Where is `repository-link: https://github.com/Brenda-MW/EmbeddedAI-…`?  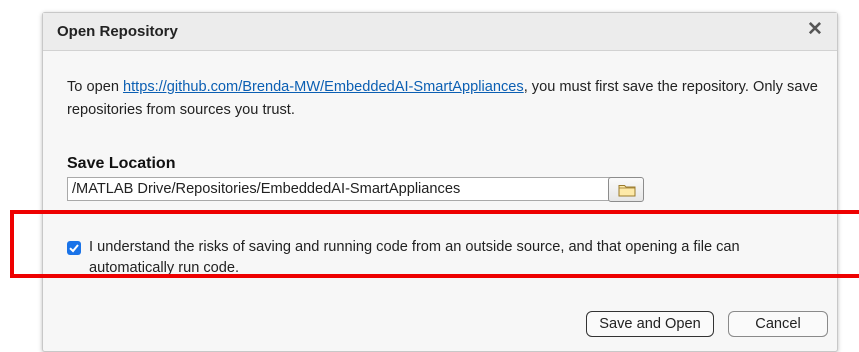
repository-link: https://github.com/Brenda-MW/EmbeddedAI-… is located at coordinates (323, 87).